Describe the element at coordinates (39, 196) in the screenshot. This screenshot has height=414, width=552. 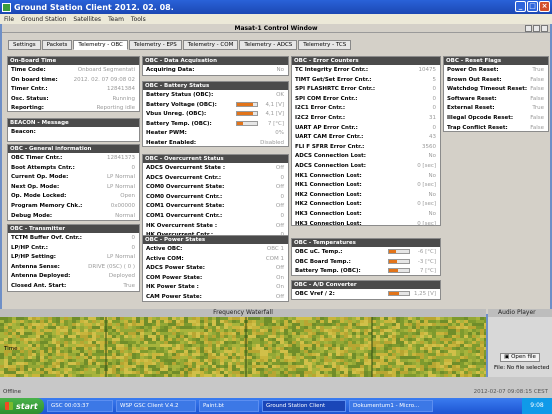
I see `telemetry-label: Op. Mode Locked:` at that location.